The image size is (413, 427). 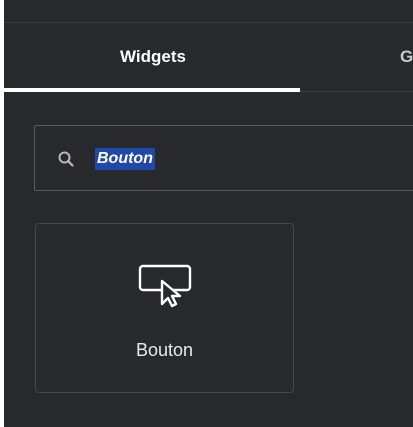 What do you see at coordinates (223, 158) in the screenshot?
I see `widget-search-field: Bouton` at bounding box center [223, 158].